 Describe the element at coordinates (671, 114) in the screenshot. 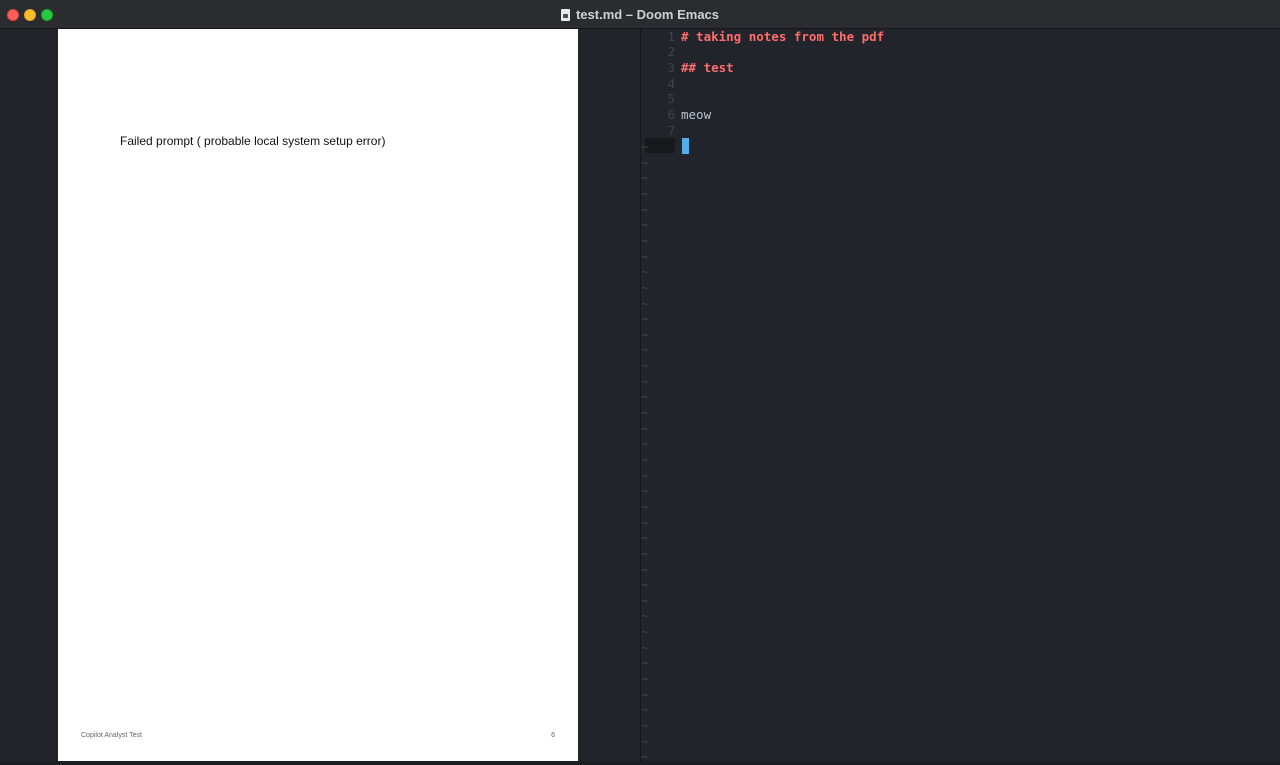

I see `line-number: 6` at that location.